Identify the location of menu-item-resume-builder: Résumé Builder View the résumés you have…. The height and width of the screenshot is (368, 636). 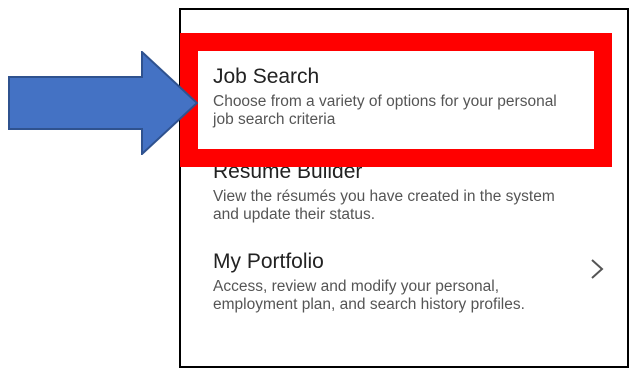
(414, 191).